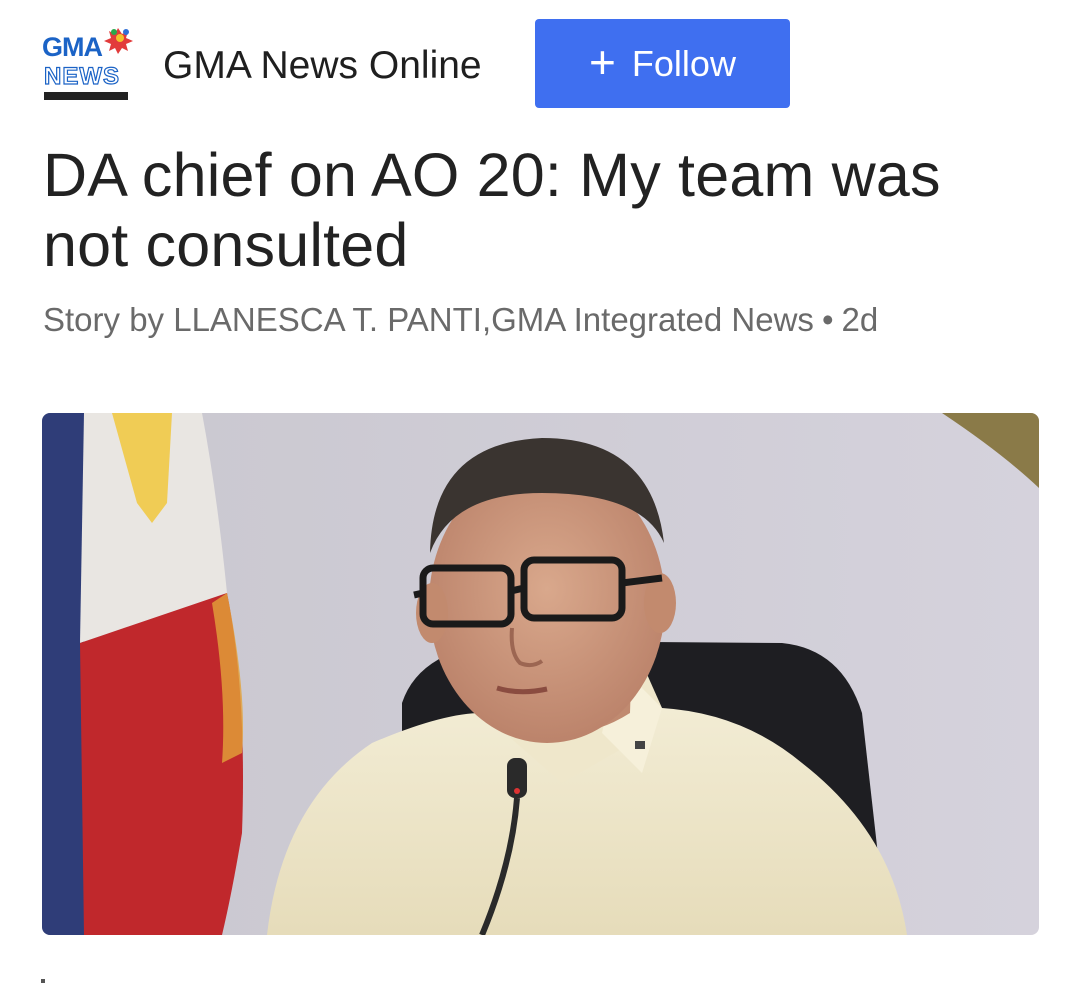 This screenshot has width=1080, height=984. Describe the element at coordinates (683, 63) in the screenshot. I see `follow-label: Follow` at that location.